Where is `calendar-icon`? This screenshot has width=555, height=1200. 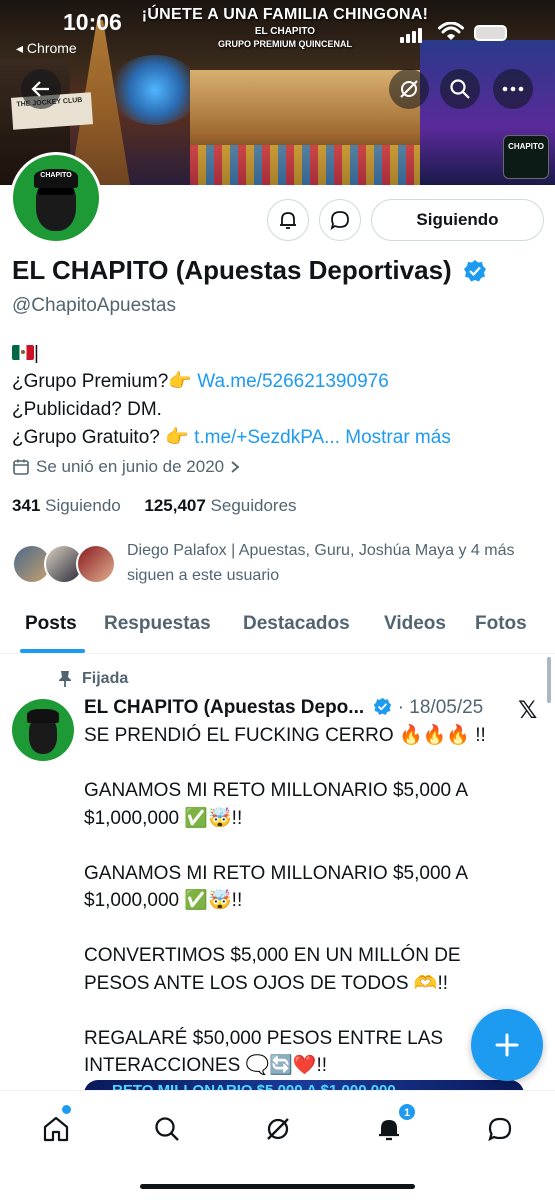 calendar-icon is located at coordinates (21, 467).